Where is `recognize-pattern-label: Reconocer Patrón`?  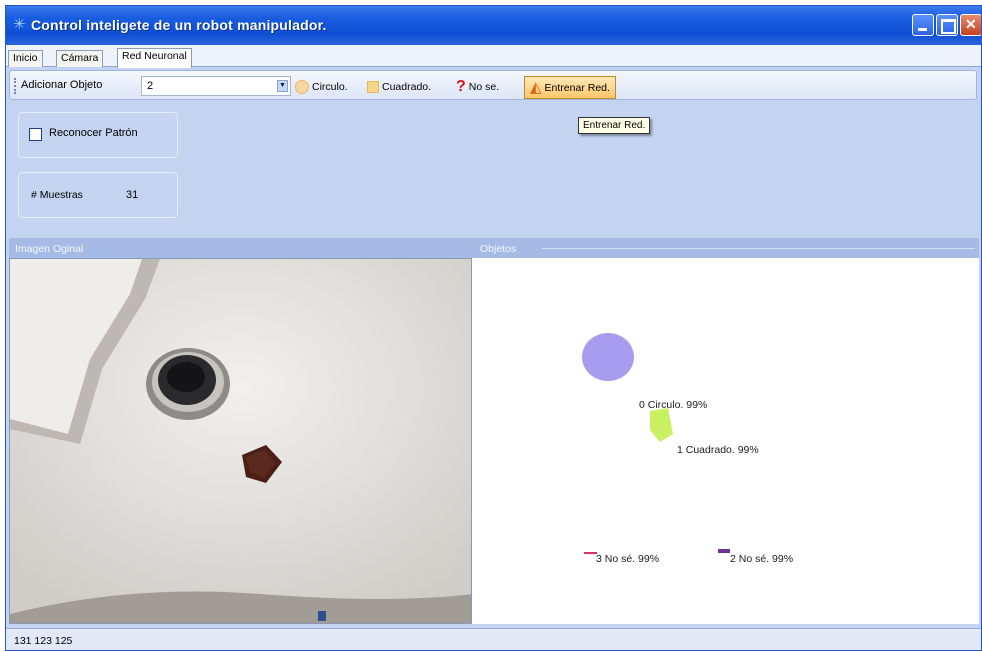 recognize-pattern-label: Reconocer Patrón is located at coordinates (93, 133).